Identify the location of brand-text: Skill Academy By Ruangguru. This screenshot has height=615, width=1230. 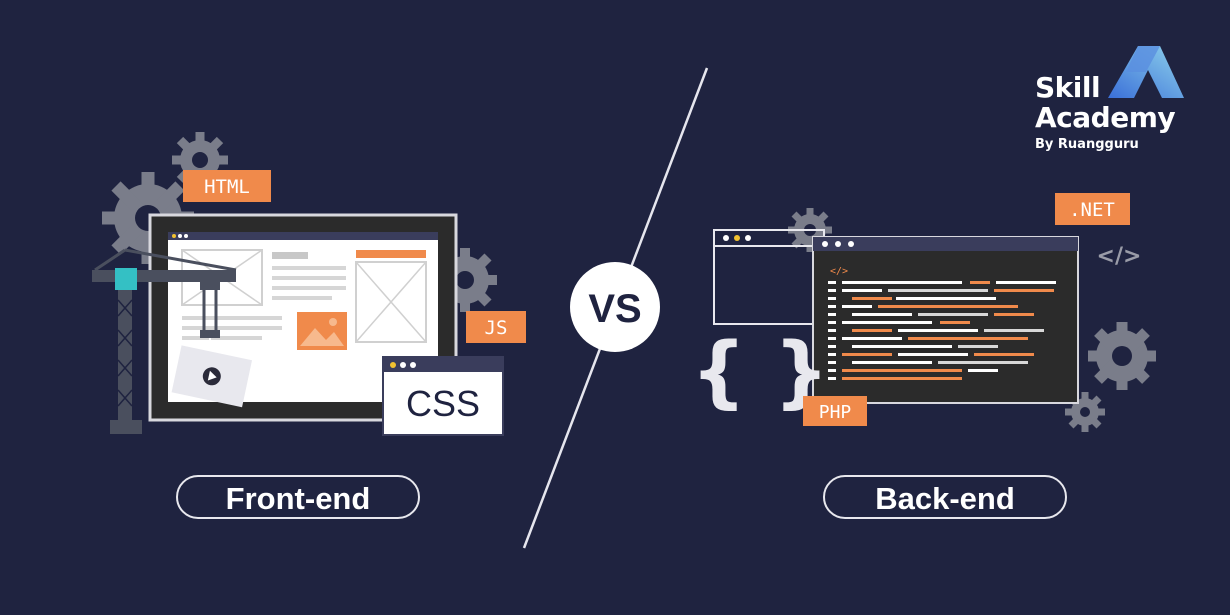
(1105, 113).